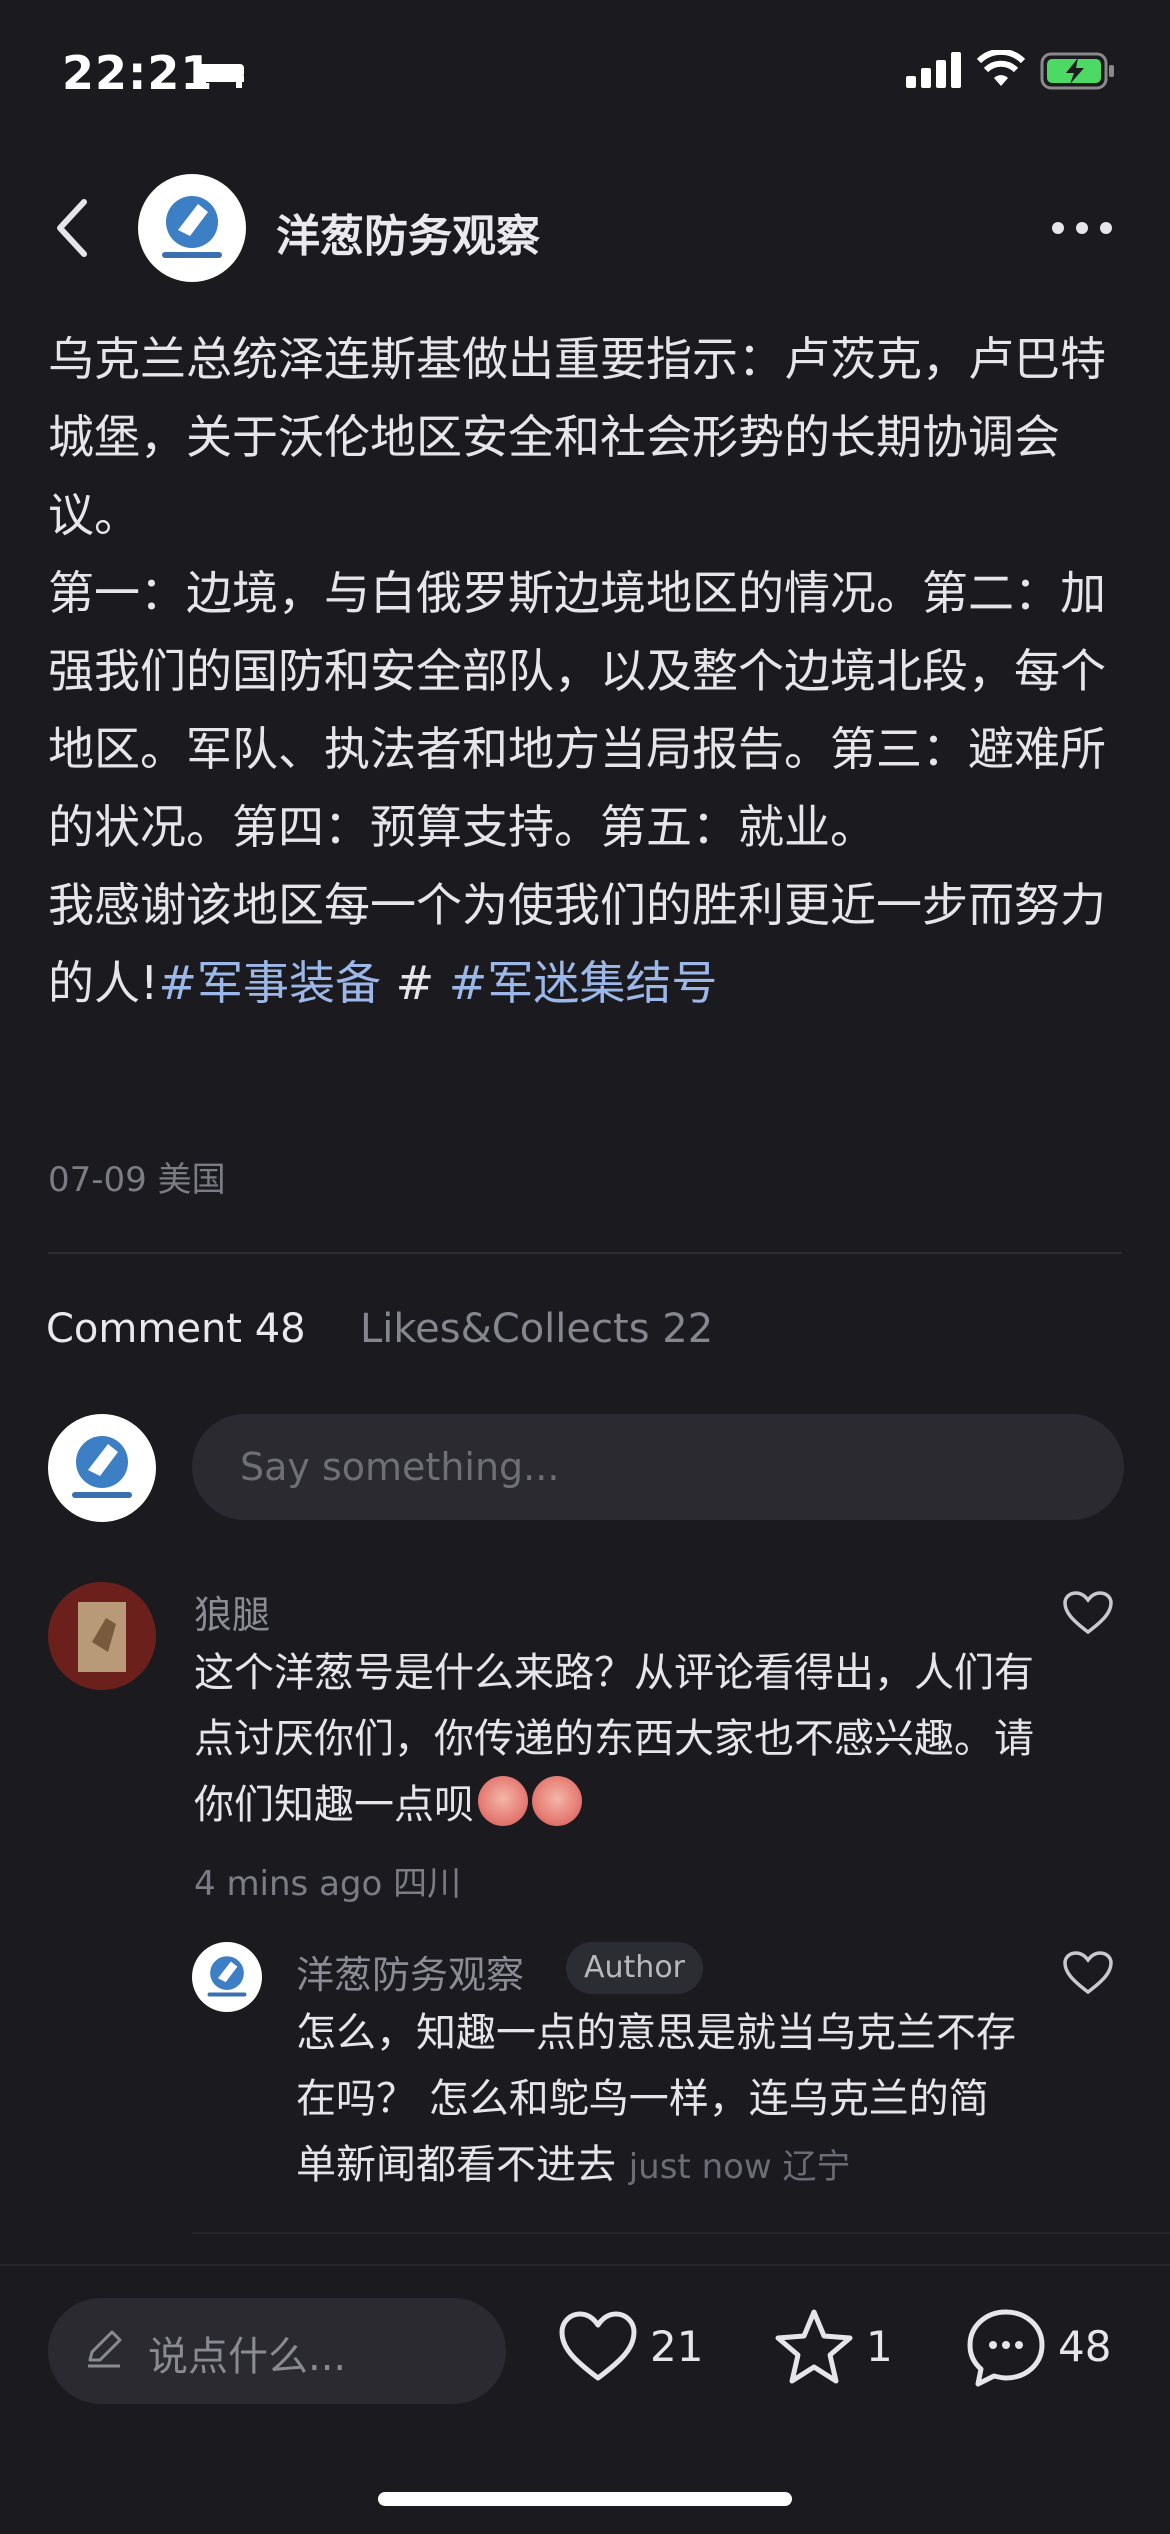 The image size is (1170, 2534). I want to click on comment-count: 48, so click(1085, 2346).